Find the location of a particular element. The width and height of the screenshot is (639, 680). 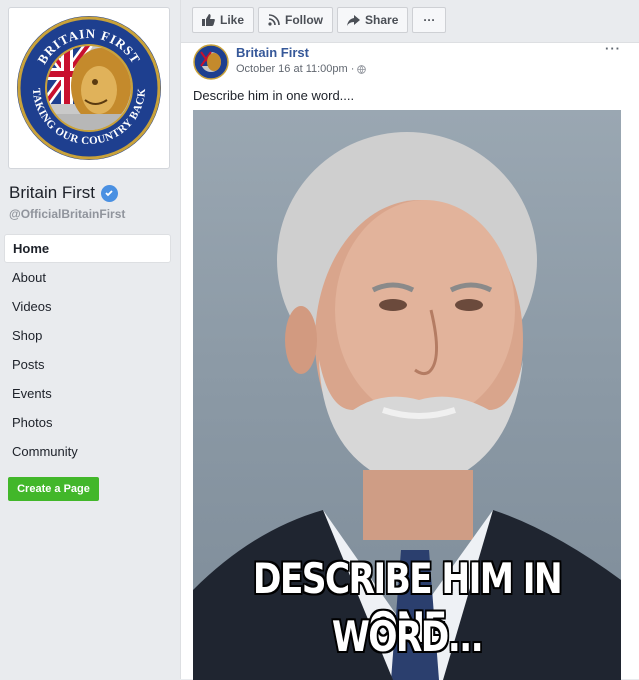

follow-label: Follow is located at coordinates (304, 20).